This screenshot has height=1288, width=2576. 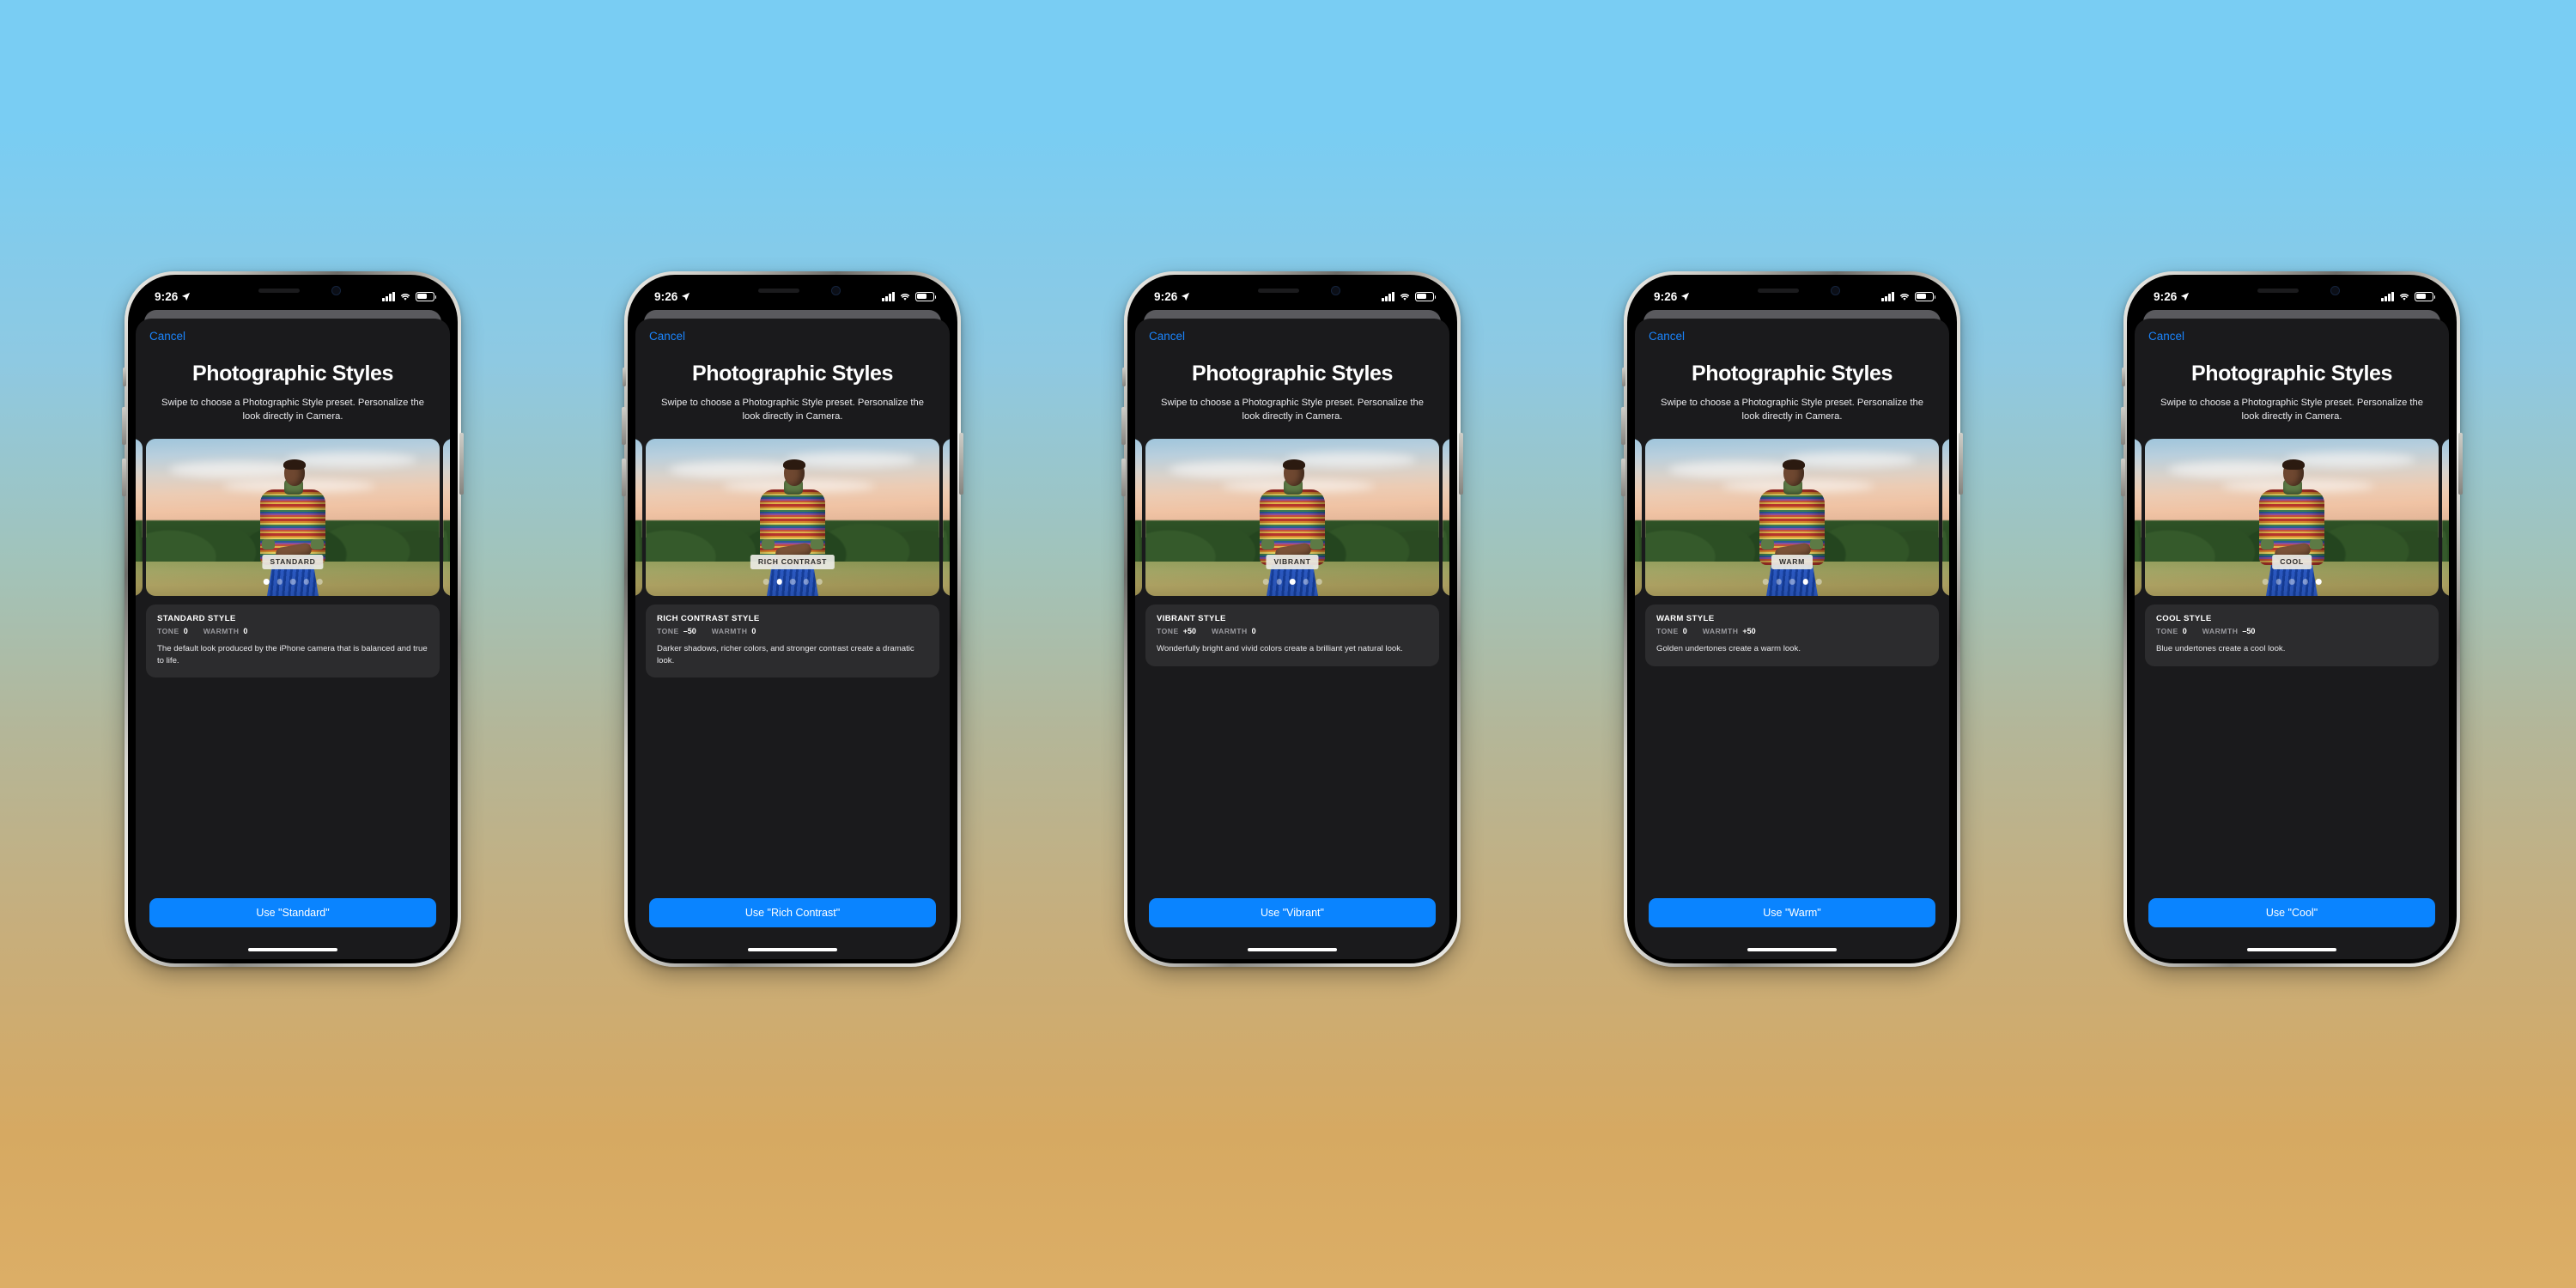 What do you see at coordinates (1686, 618) in the screenshot?
I see `style-name: WARM STYLE` at bounding box center [1686, 618].